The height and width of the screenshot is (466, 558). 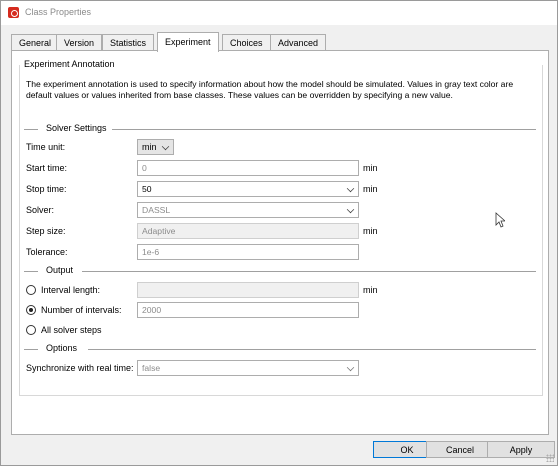 I want to click on number-of-intervals-input: 2000, so click(x=248, y=310).